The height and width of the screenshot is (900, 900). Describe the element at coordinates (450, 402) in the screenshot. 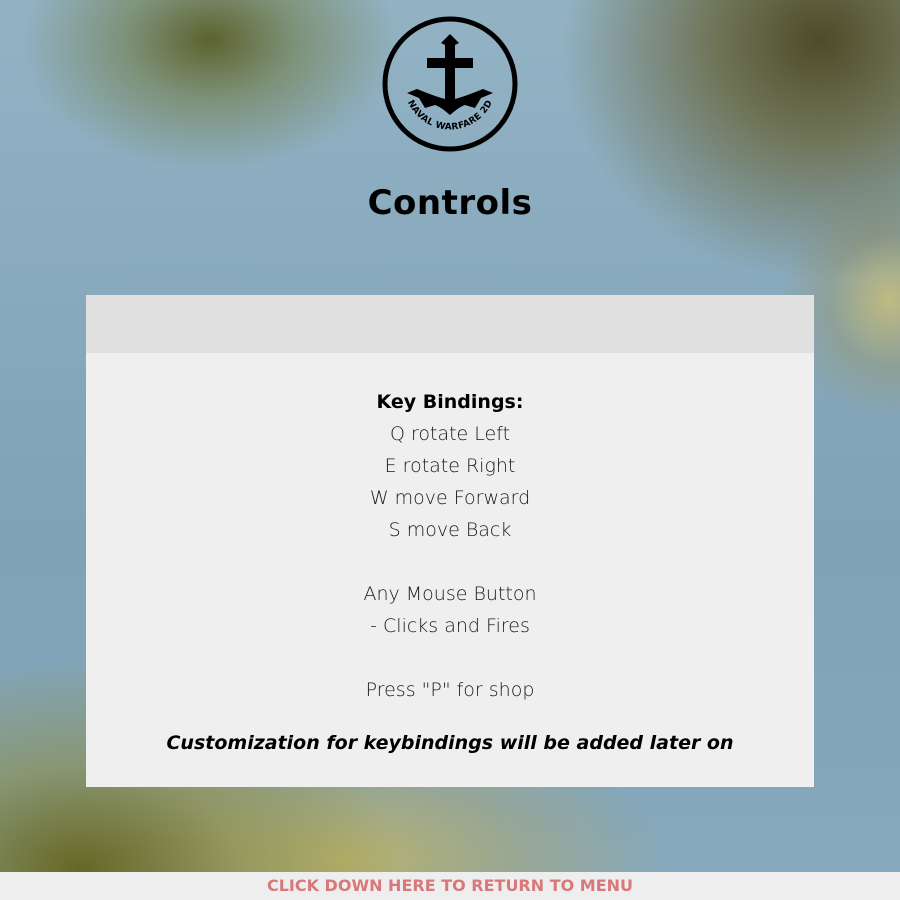

I see `key-bindings-heading: Key Bindings:` at that location.